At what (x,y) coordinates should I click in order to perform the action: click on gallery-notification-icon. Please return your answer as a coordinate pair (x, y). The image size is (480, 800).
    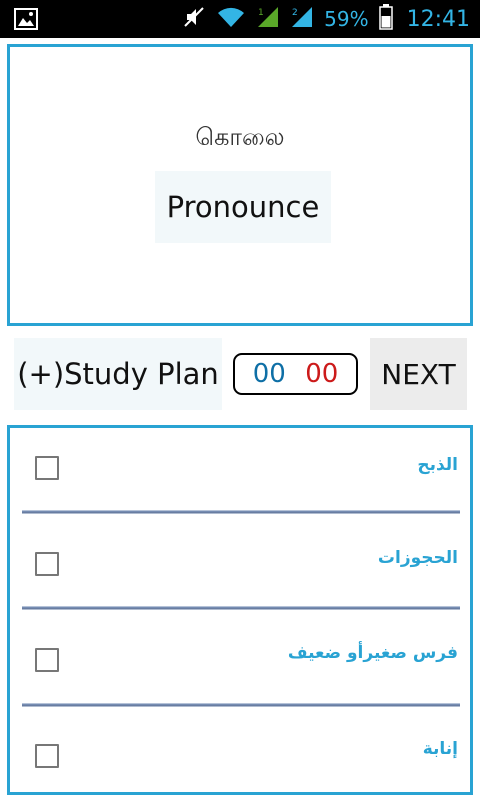
    Looking at the image, I should click on (26, 19).